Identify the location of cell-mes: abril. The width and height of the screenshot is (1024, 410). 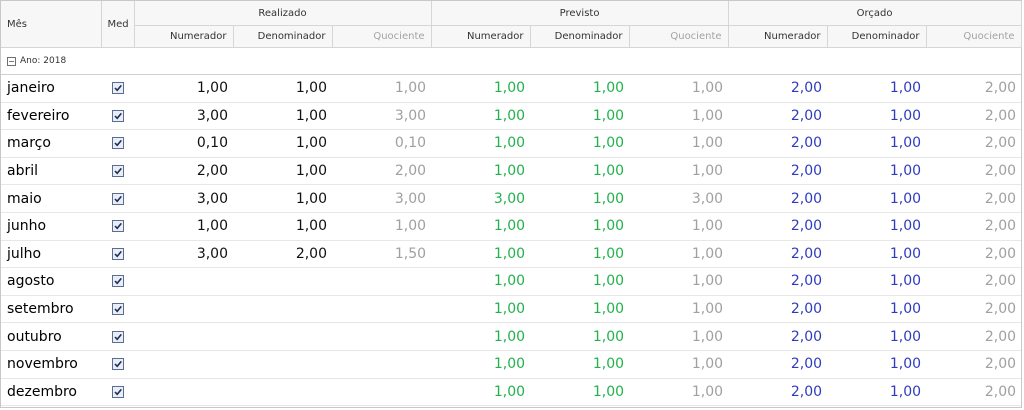
(51, 171).